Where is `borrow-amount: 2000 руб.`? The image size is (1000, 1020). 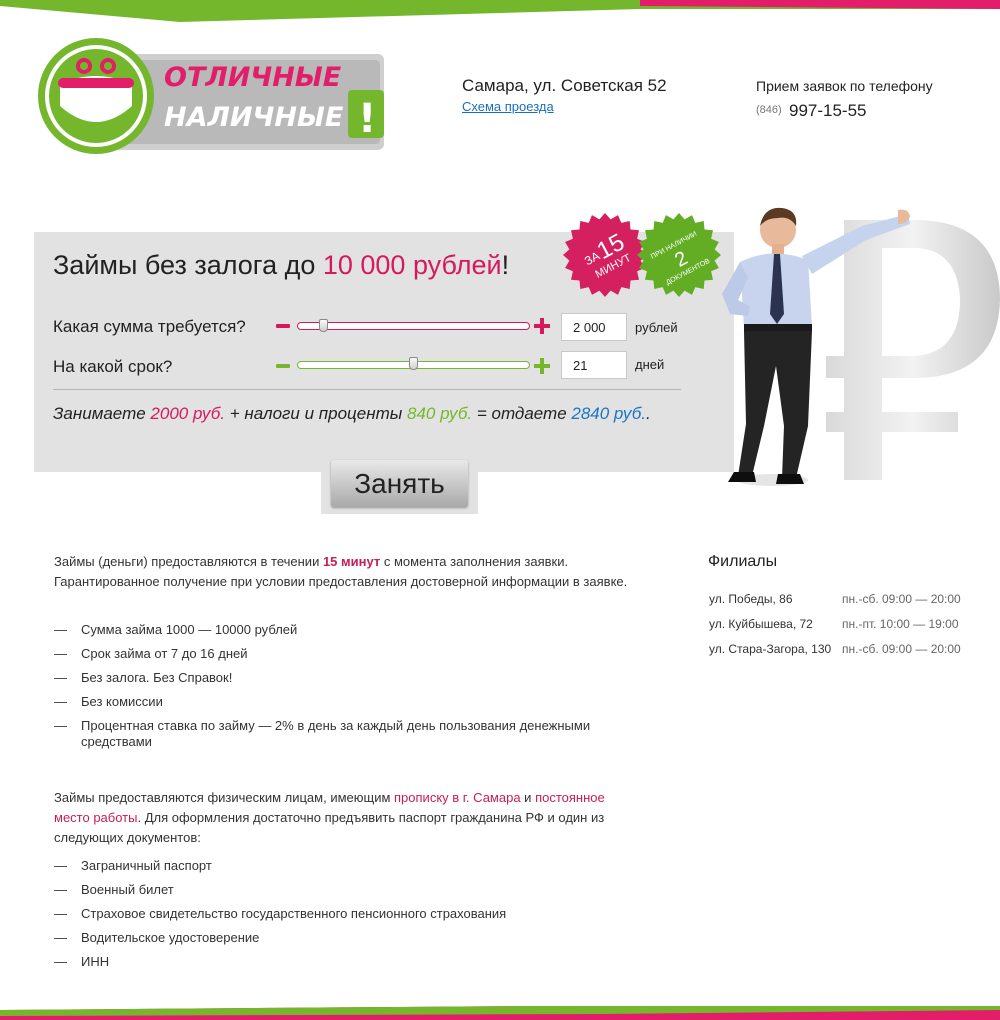
borrow-amount: 2000 руб. is located at coordinates (188, 413).